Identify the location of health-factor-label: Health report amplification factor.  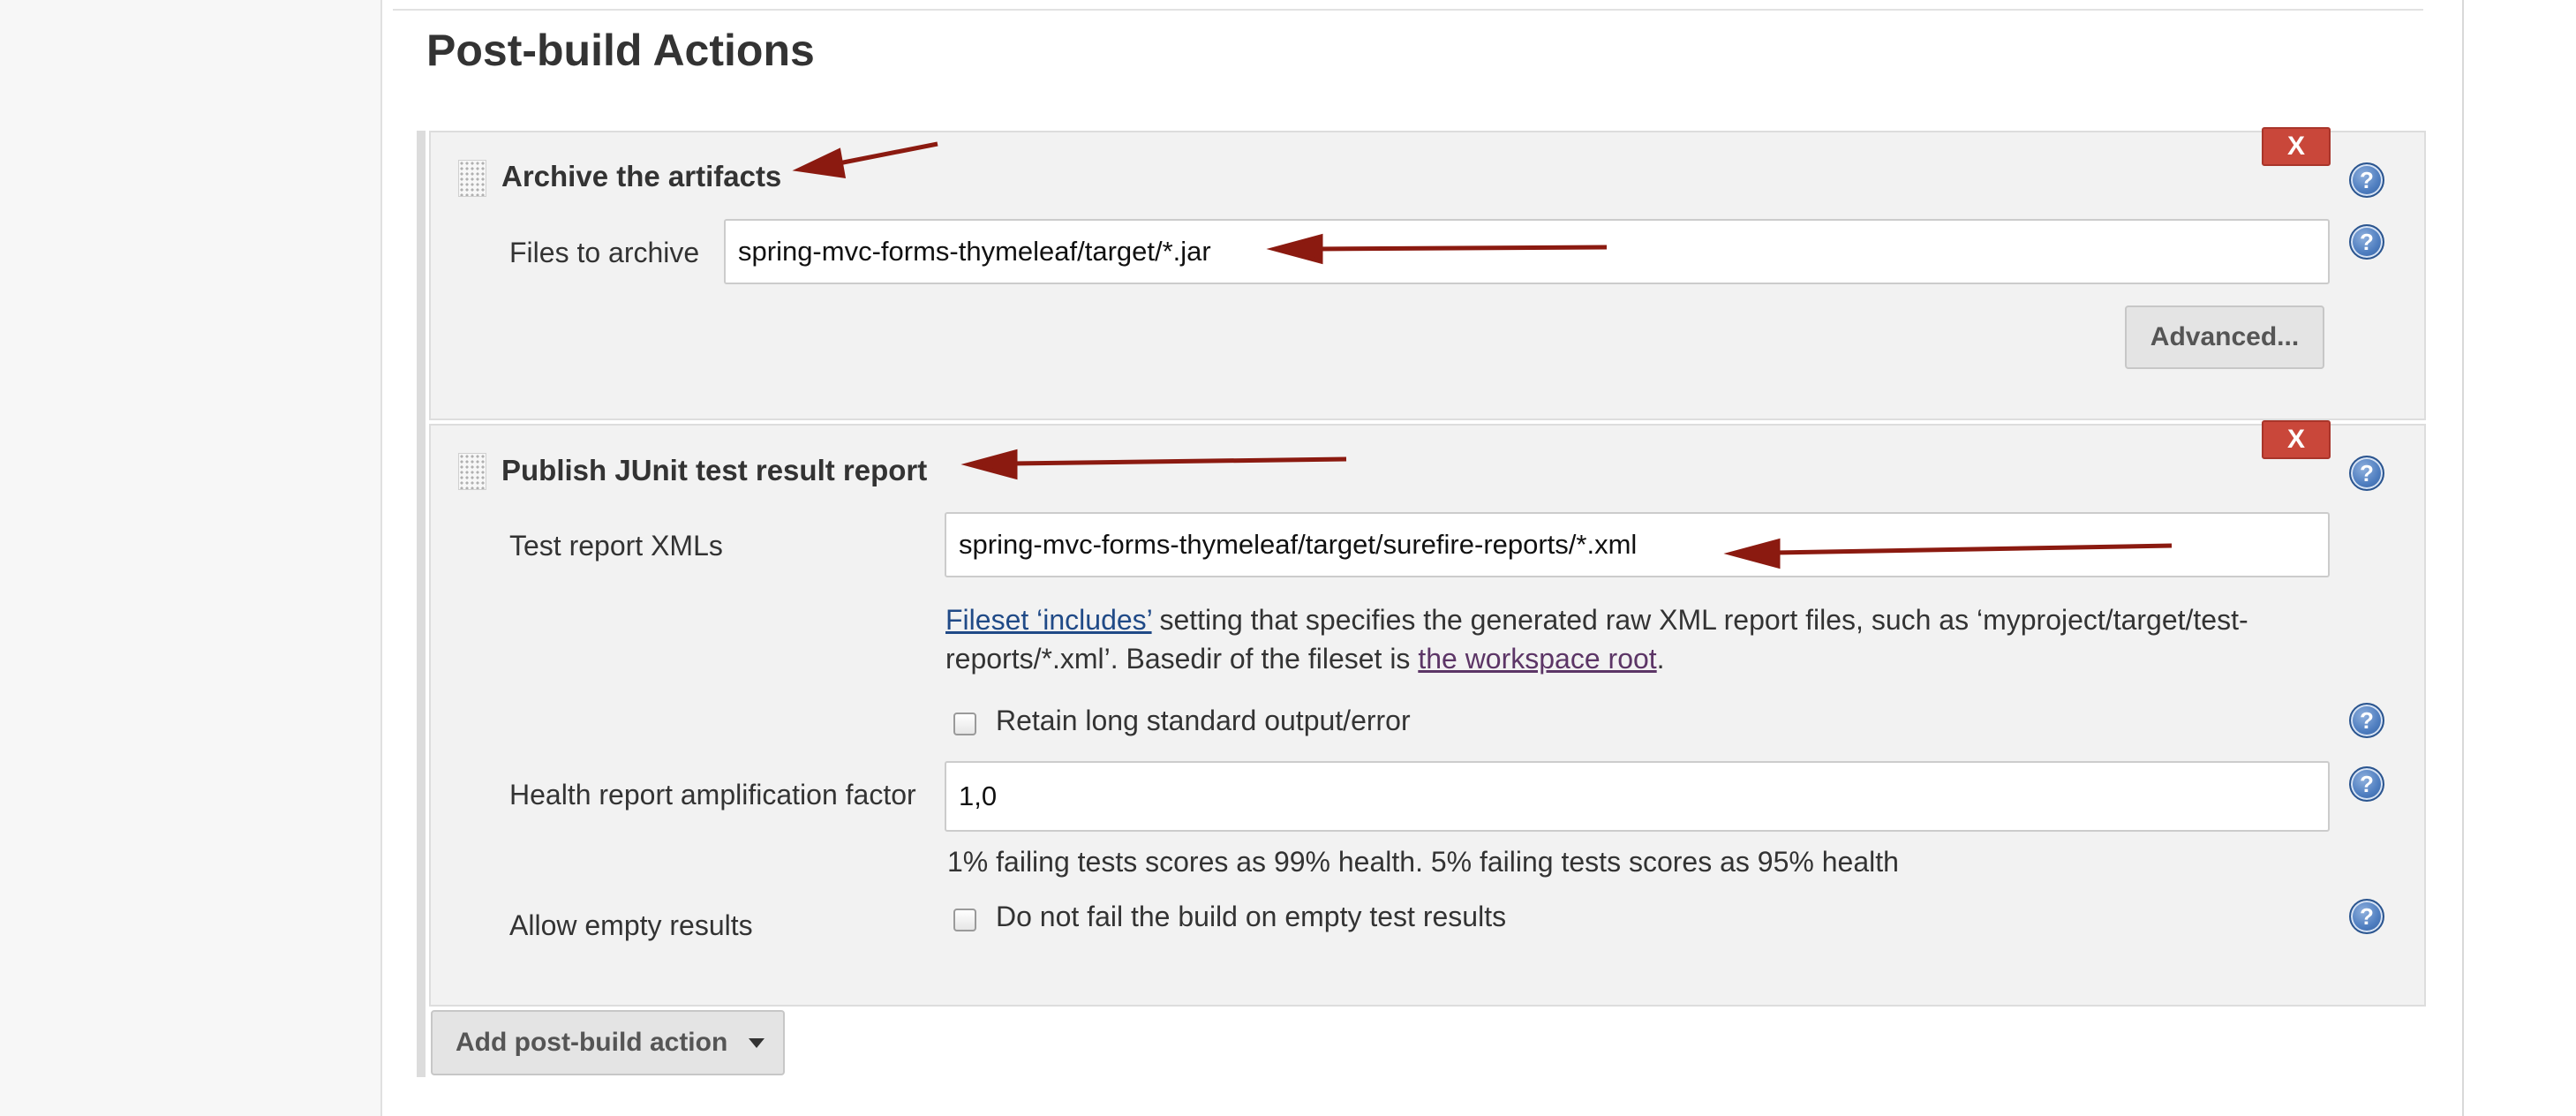
(713, 795).